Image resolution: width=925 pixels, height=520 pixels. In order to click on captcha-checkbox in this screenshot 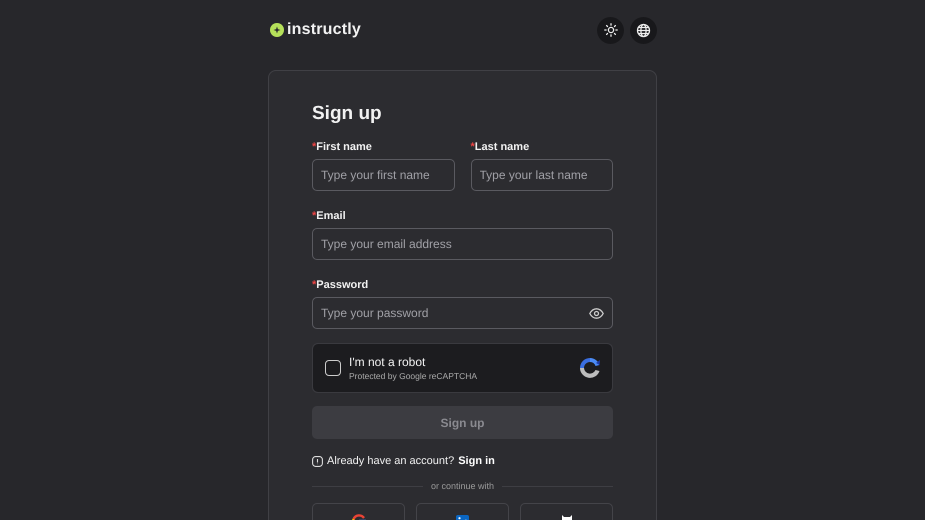, I will do `click(333, 368)`.